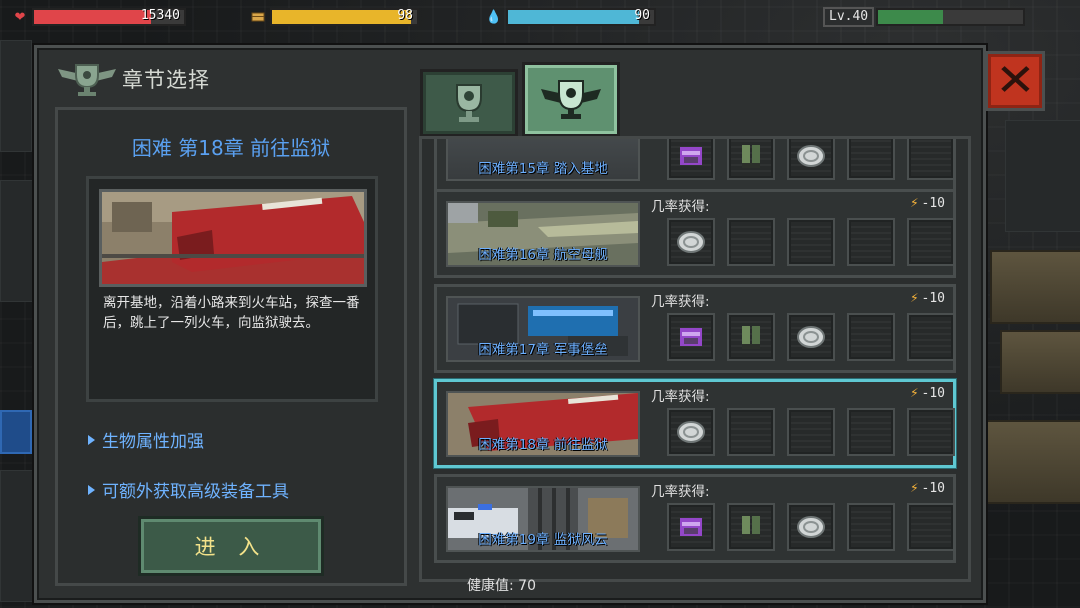 This screenshot has width=1080, height=608. I want to click on energy-hud: 98, so click(334, 17).